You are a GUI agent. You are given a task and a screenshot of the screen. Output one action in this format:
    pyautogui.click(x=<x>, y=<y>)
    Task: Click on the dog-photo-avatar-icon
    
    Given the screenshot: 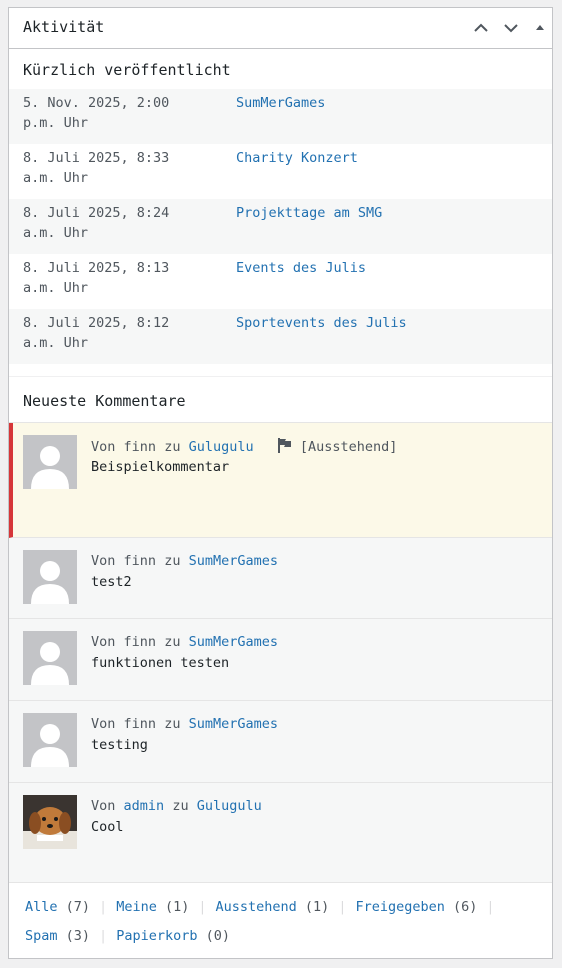 What is the action you would take?
    pyautogui.click(x=50, y=822)
    